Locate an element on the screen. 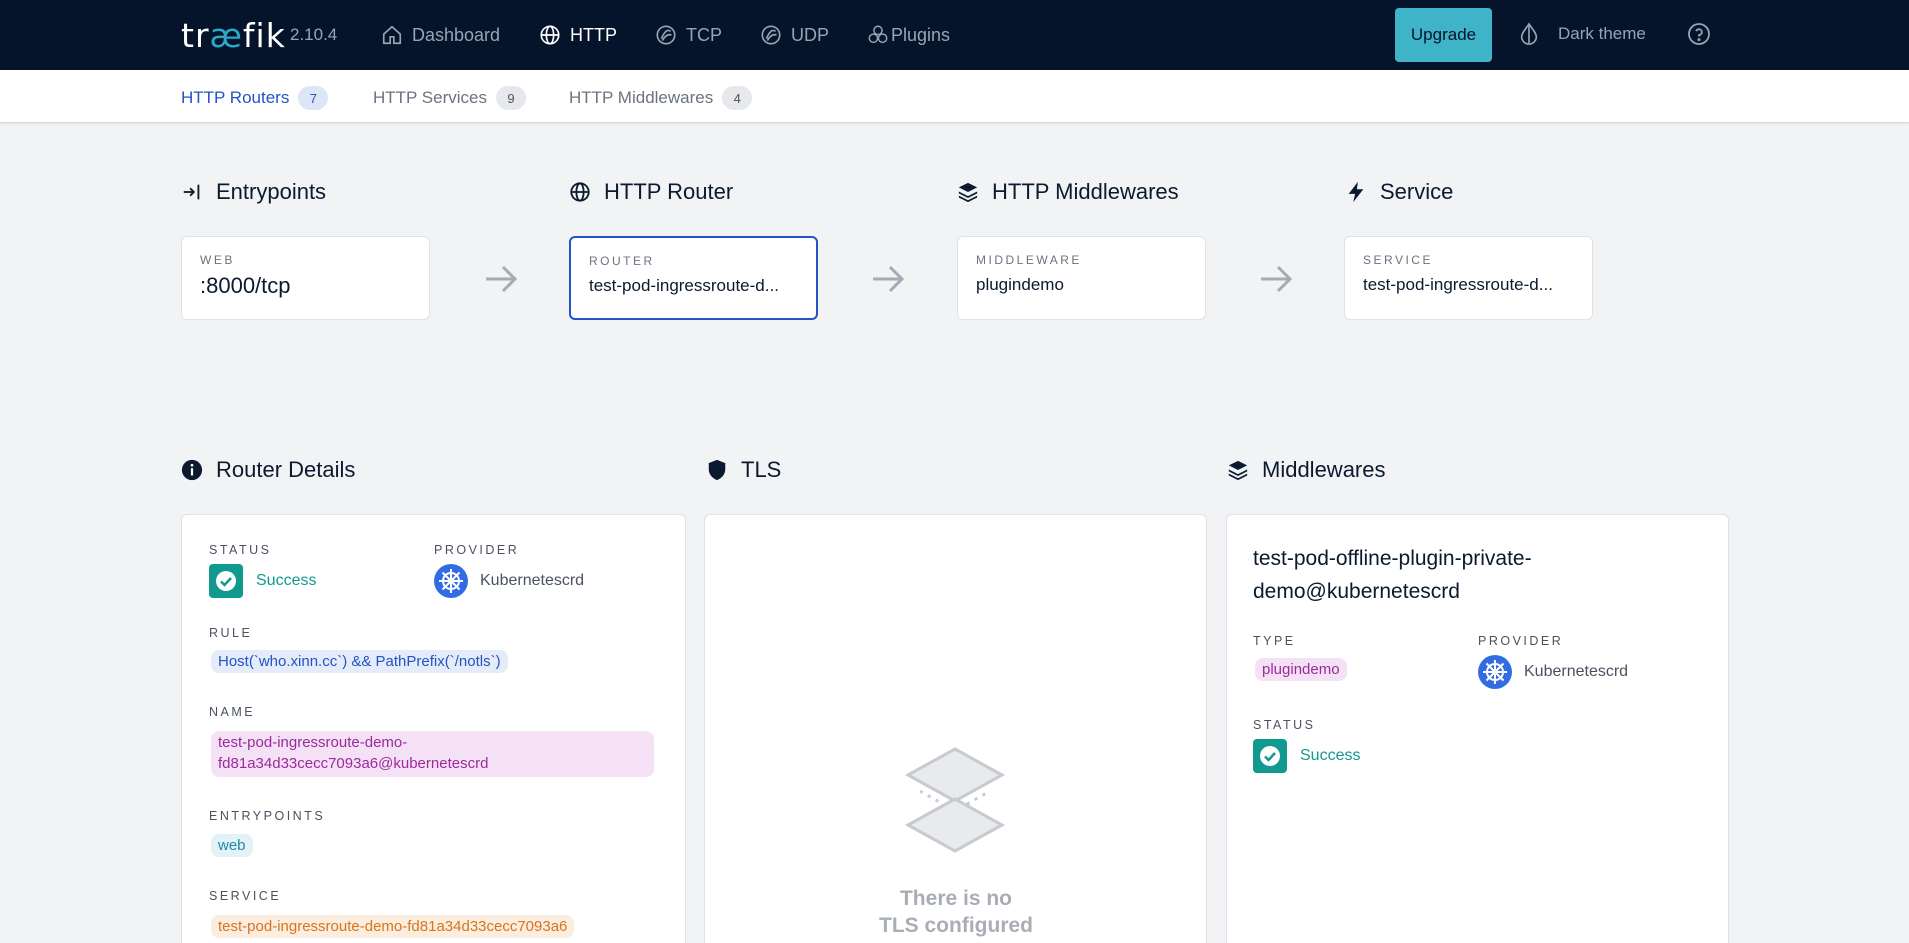  entrypoint-card-value: :8000/tcp is located at coordinates (245, 285).